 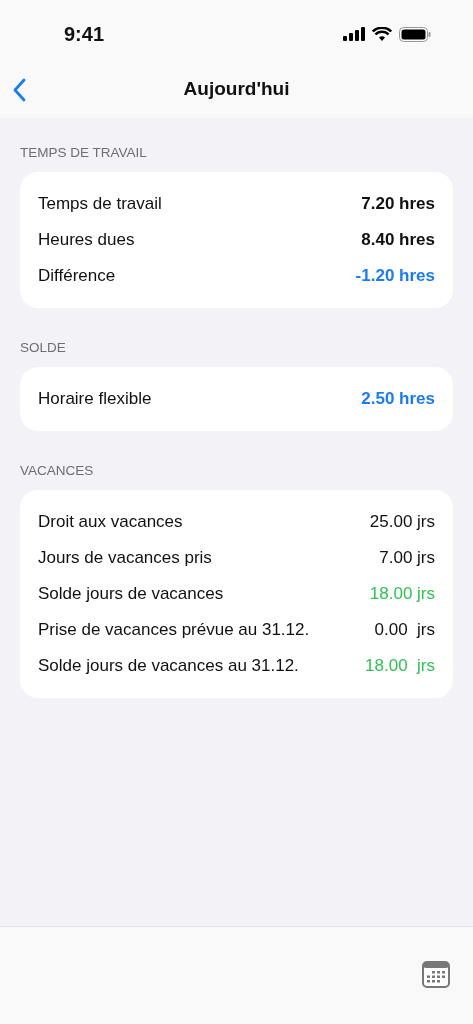 I want to click on row-value: 2.50 hres, so click(x=398, y=399).